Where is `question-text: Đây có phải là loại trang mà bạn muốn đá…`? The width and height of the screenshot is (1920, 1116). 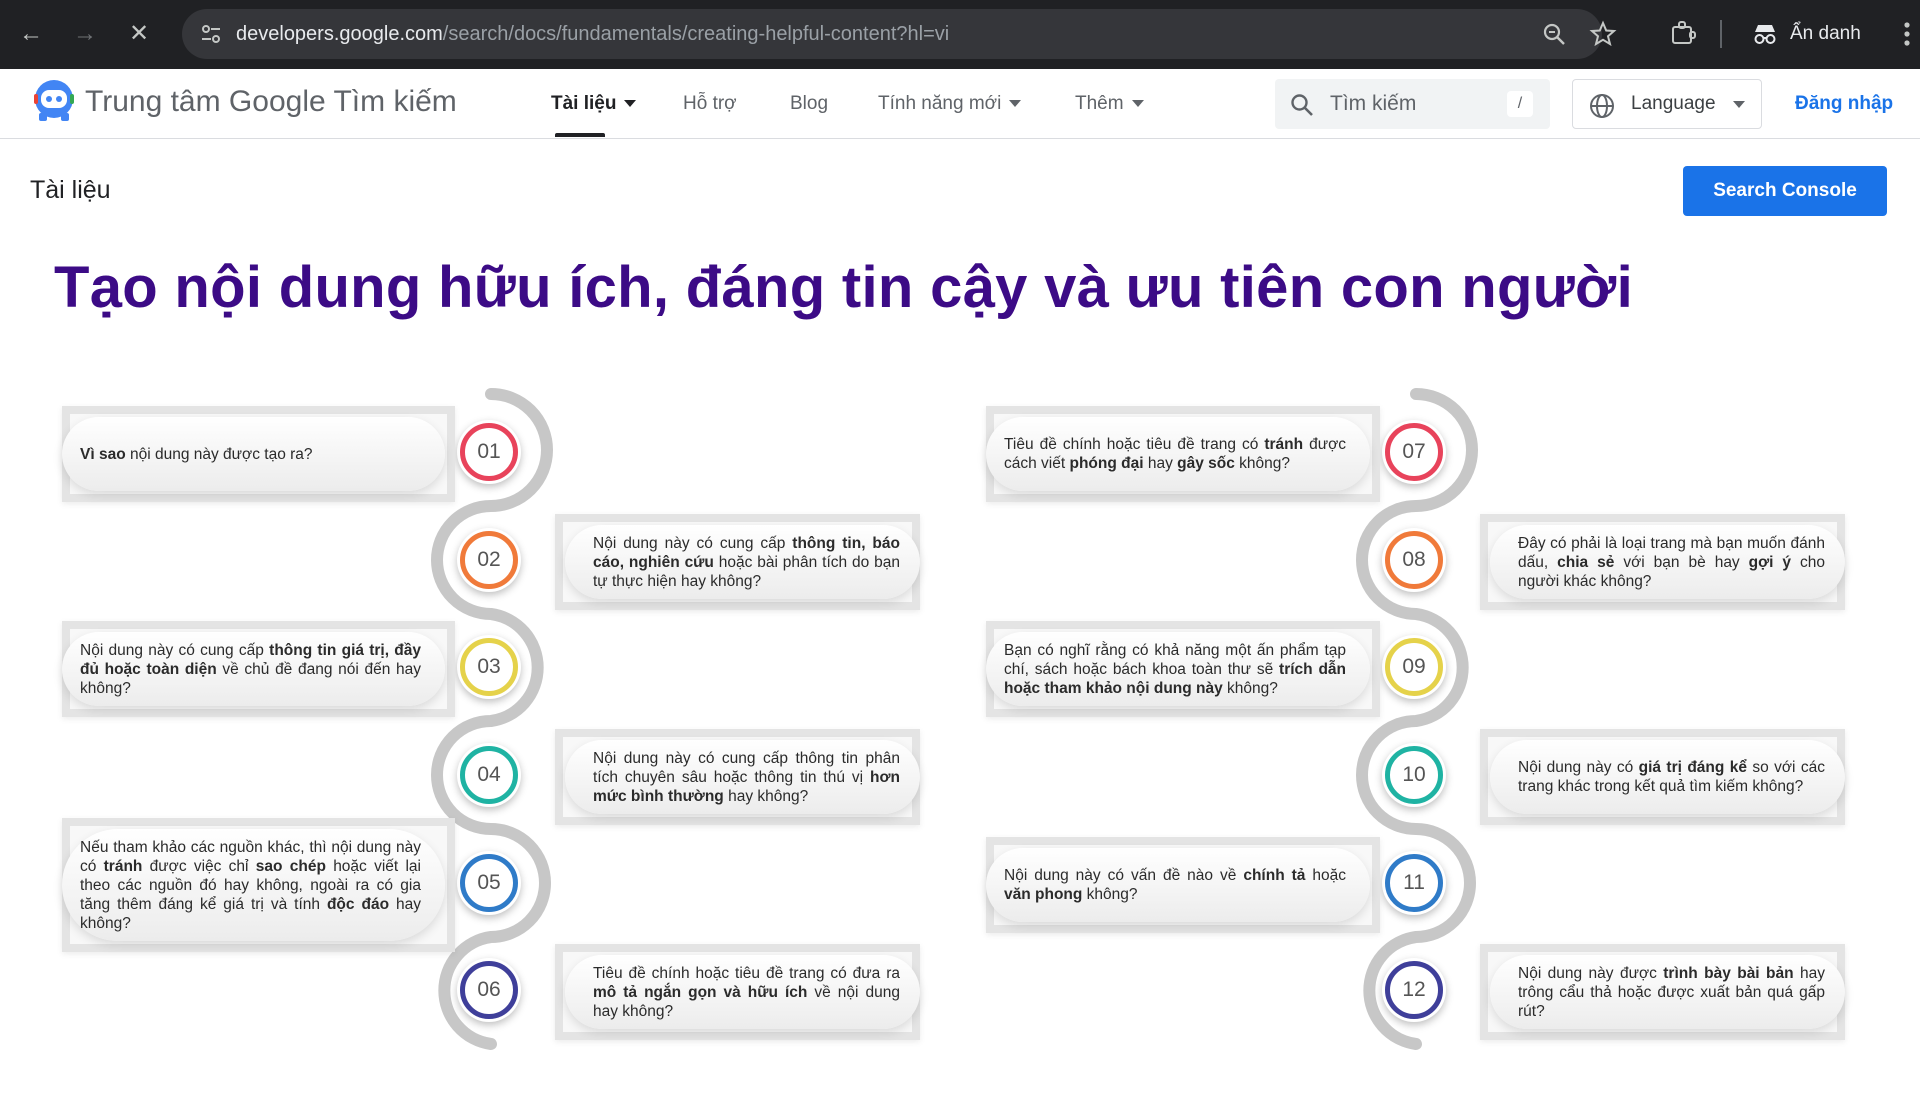
question-text: Đây có phải là loại trang mà bạn muốn đá… is located at coordinates (1671, 562).